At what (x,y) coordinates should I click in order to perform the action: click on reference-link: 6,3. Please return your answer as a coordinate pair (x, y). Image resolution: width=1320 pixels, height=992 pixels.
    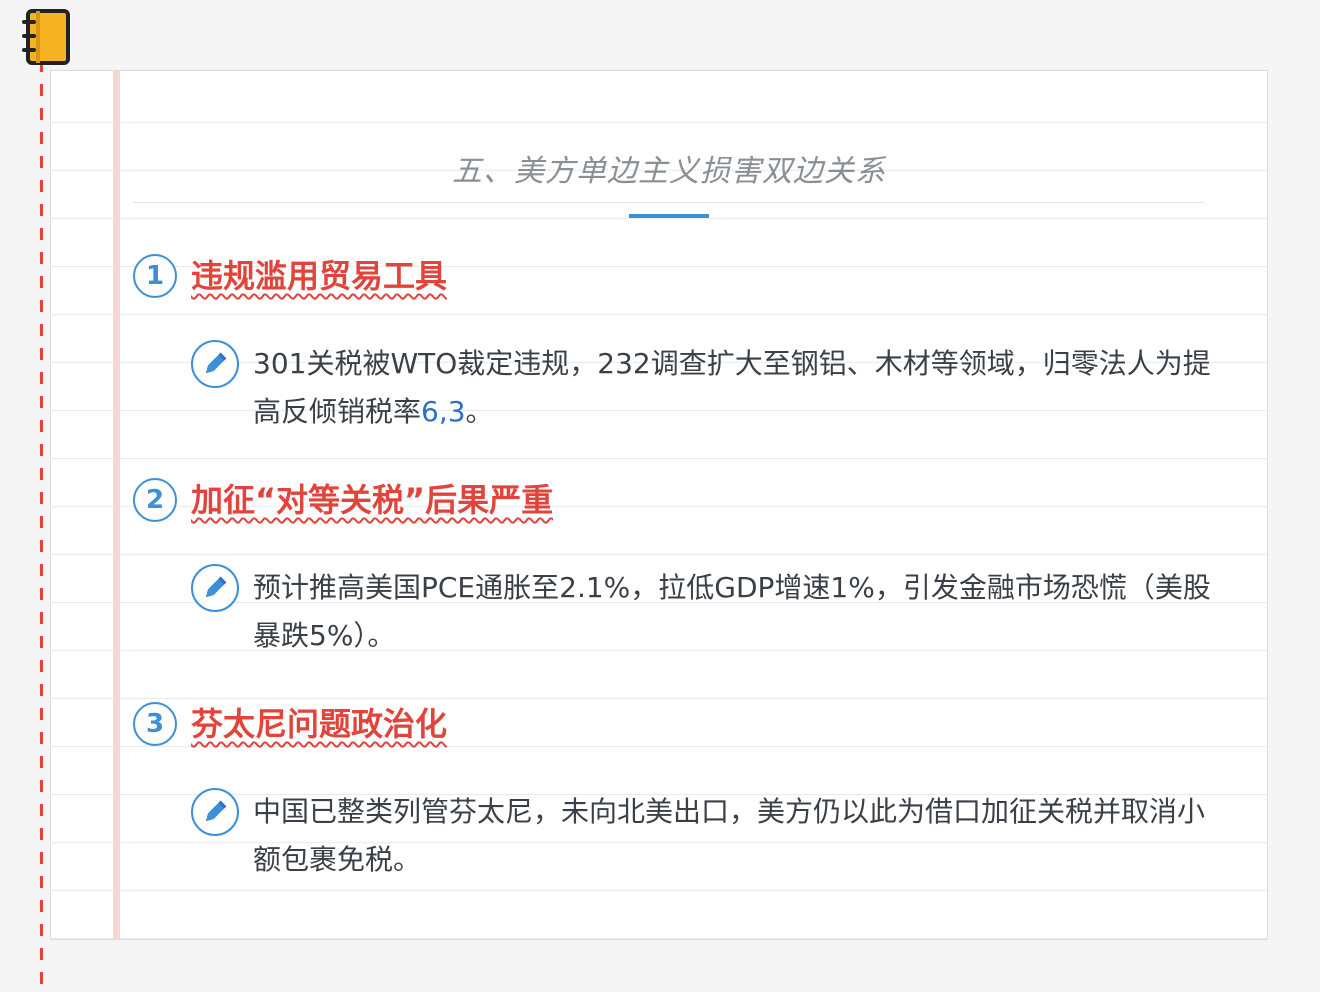
    Looking at the image, I should click on (443, 411).